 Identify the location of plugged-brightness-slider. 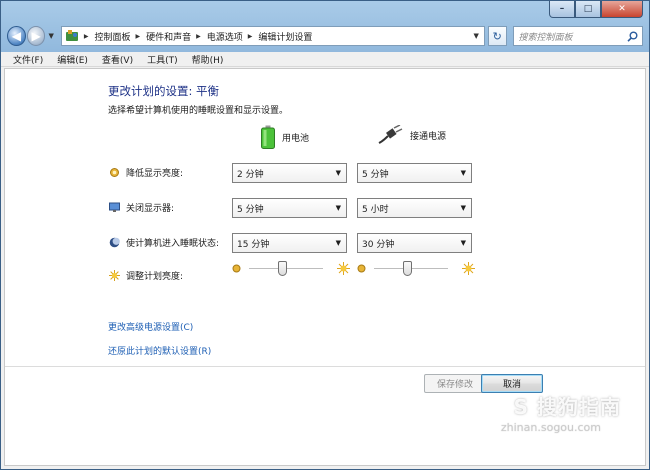
(416, 269).